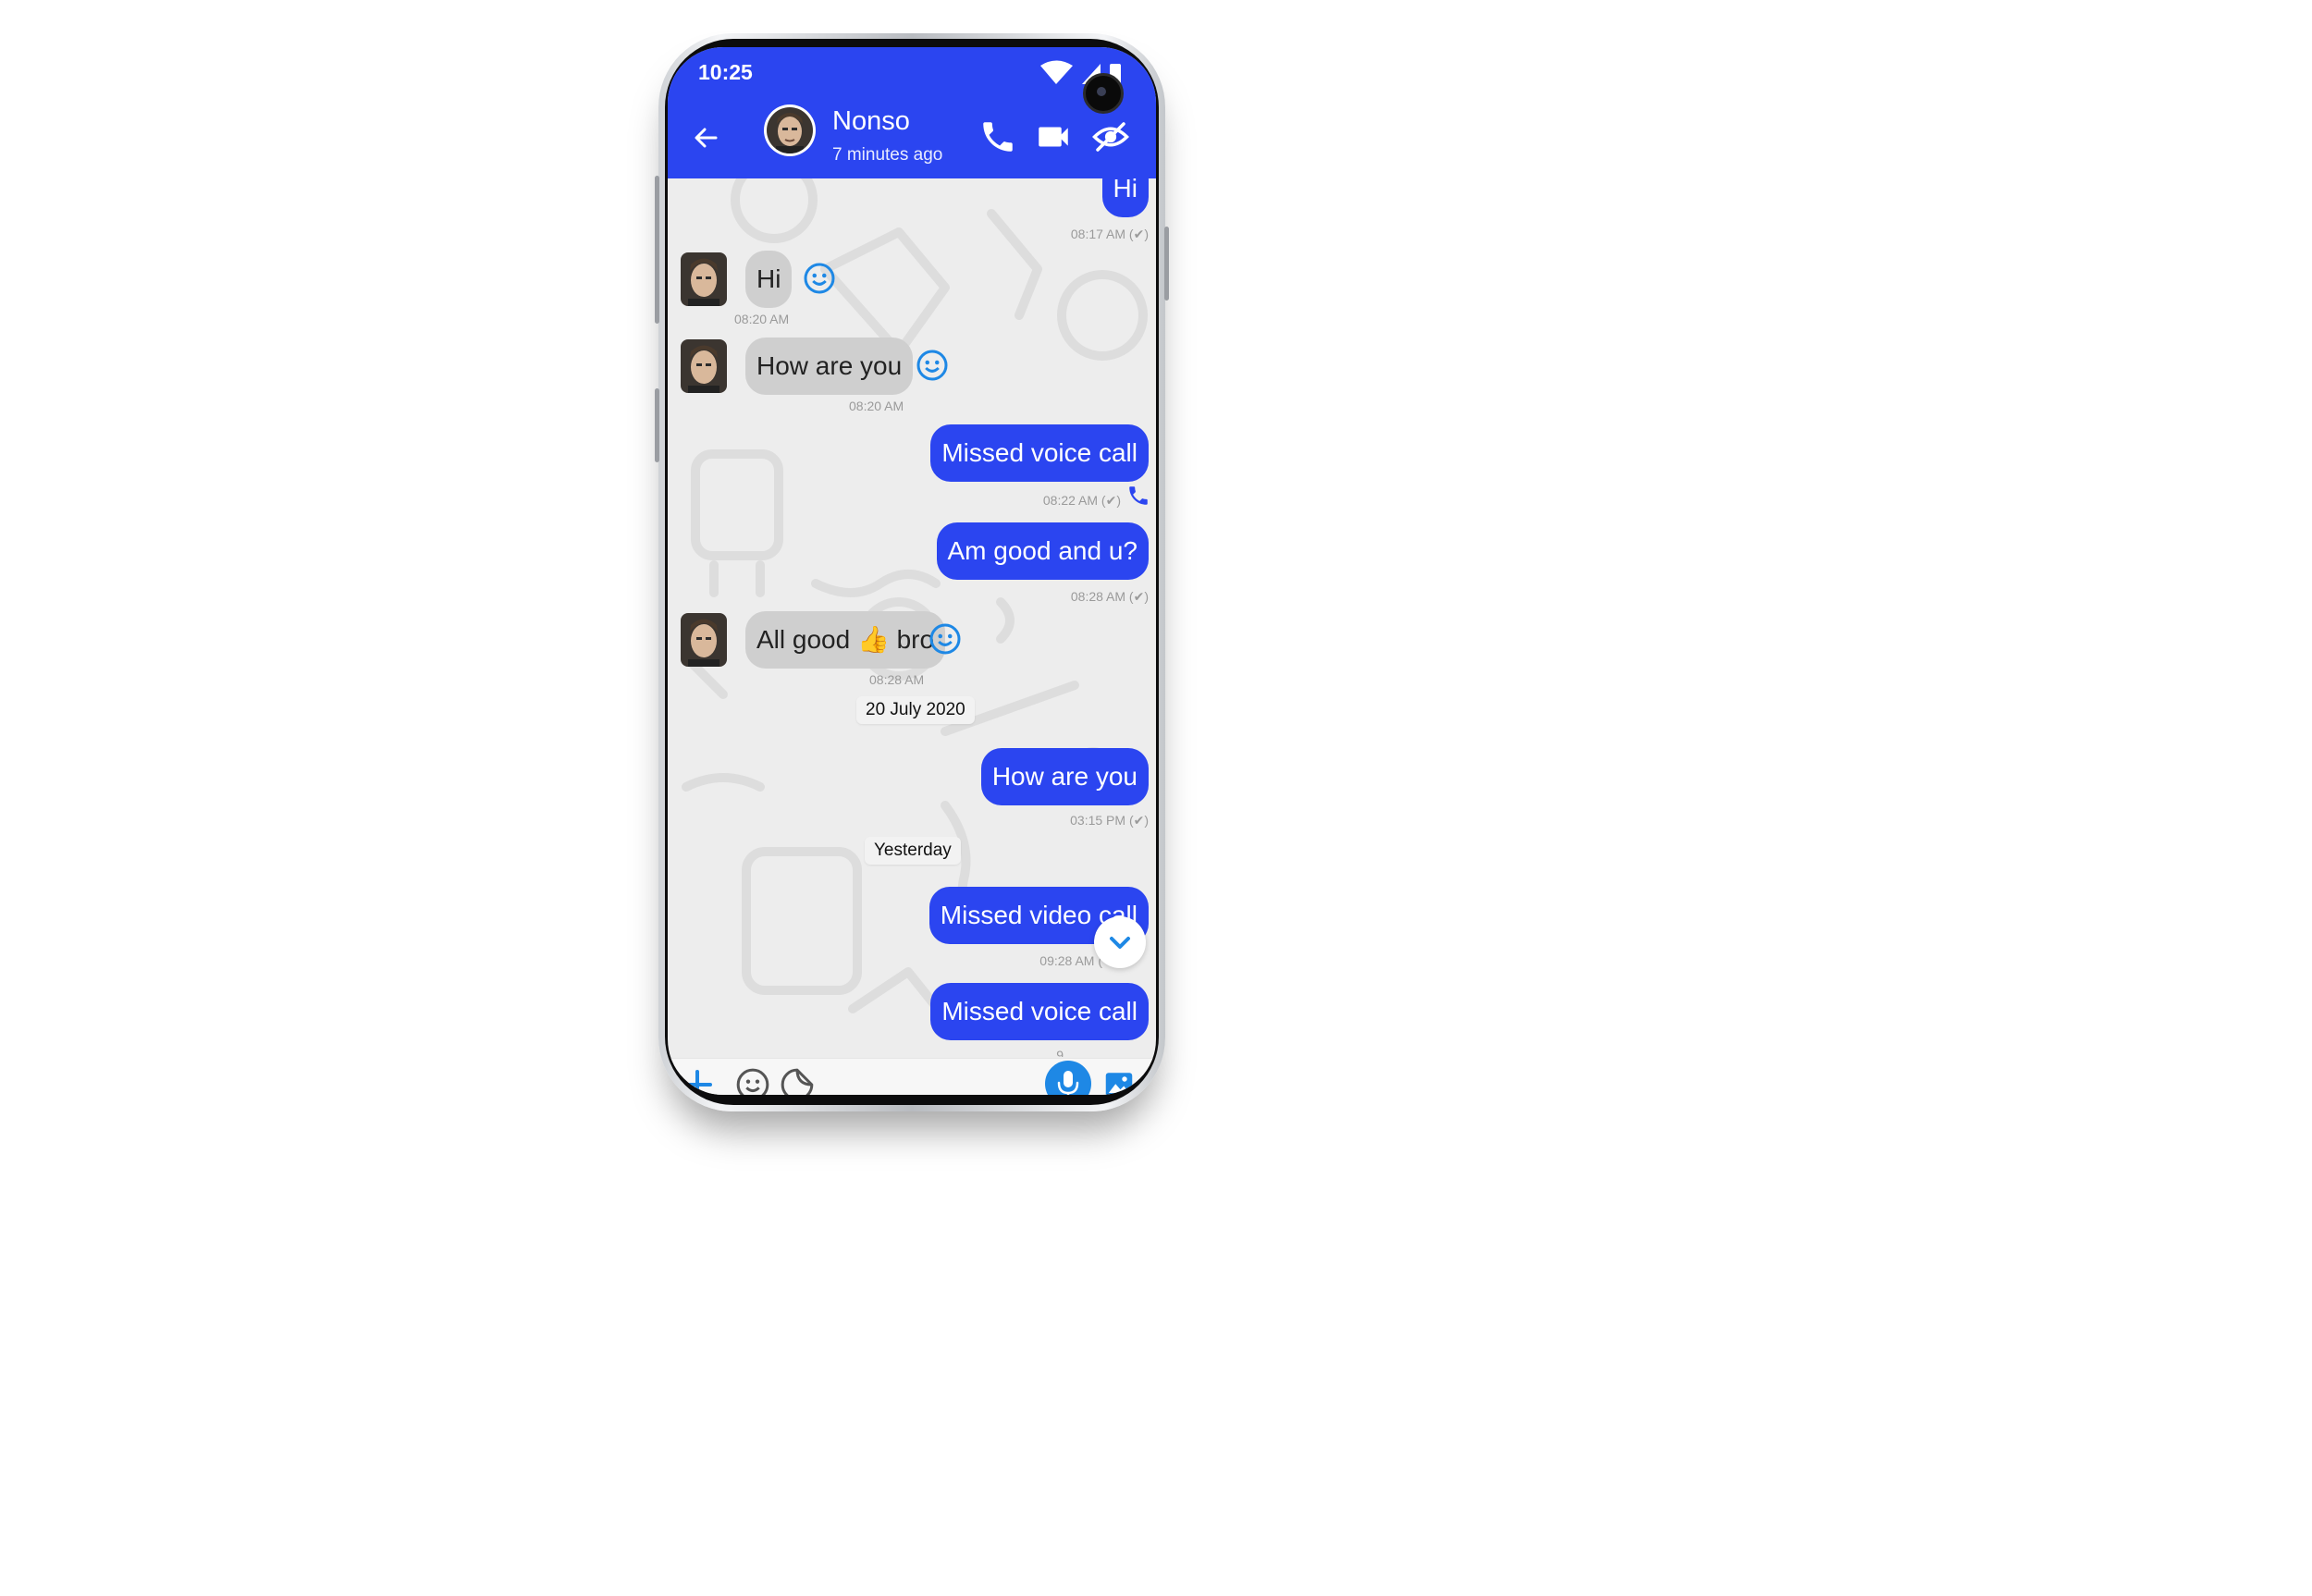 Image resolution: width=2312 pixels, height=1596 pixels. I want to click on avatar-photo, so click(790, 130).